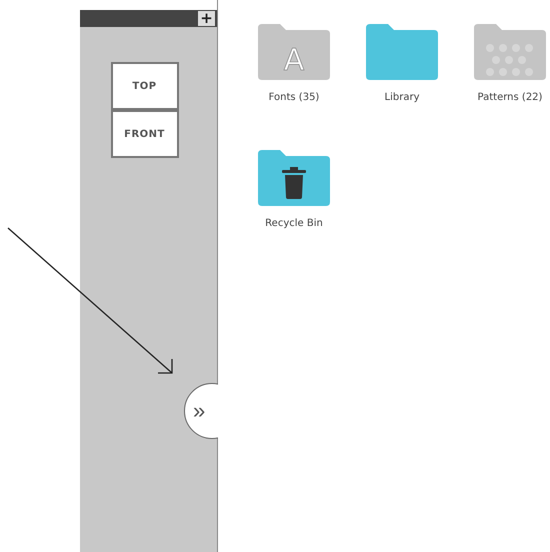 The width and height of the screenshot is (550, 552). I want to click on folder-label: Patterns (22), so click(510, 97).